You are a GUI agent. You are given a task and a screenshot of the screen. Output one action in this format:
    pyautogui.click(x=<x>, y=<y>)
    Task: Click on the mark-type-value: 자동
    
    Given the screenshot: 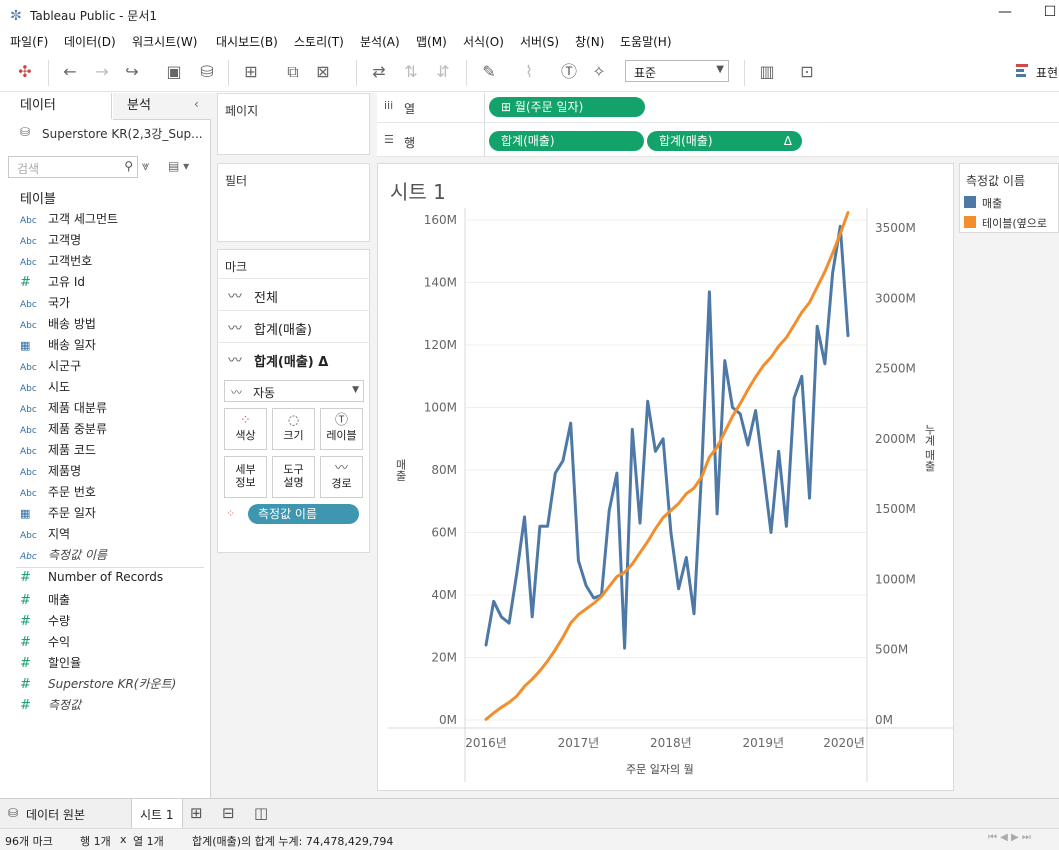 What is the action you would take?
    pyautogui.click(x=264, y=393)
    